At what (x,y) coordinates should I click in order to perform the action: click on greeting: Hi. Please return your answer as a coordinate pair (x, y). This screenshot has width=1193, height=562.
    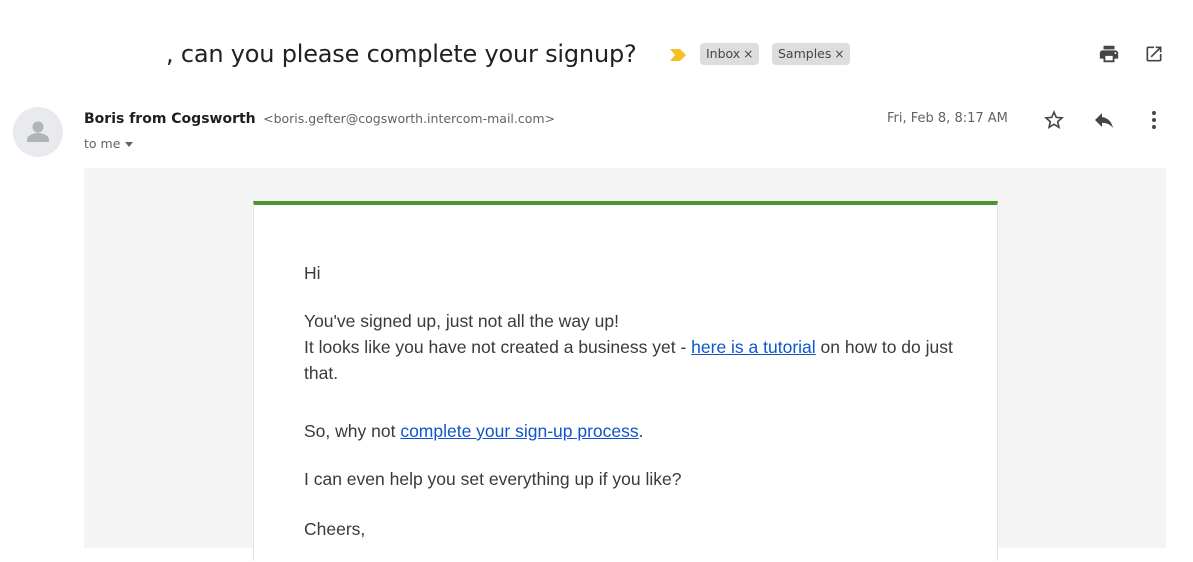
    Looking at the image, I should click on (312, 273).